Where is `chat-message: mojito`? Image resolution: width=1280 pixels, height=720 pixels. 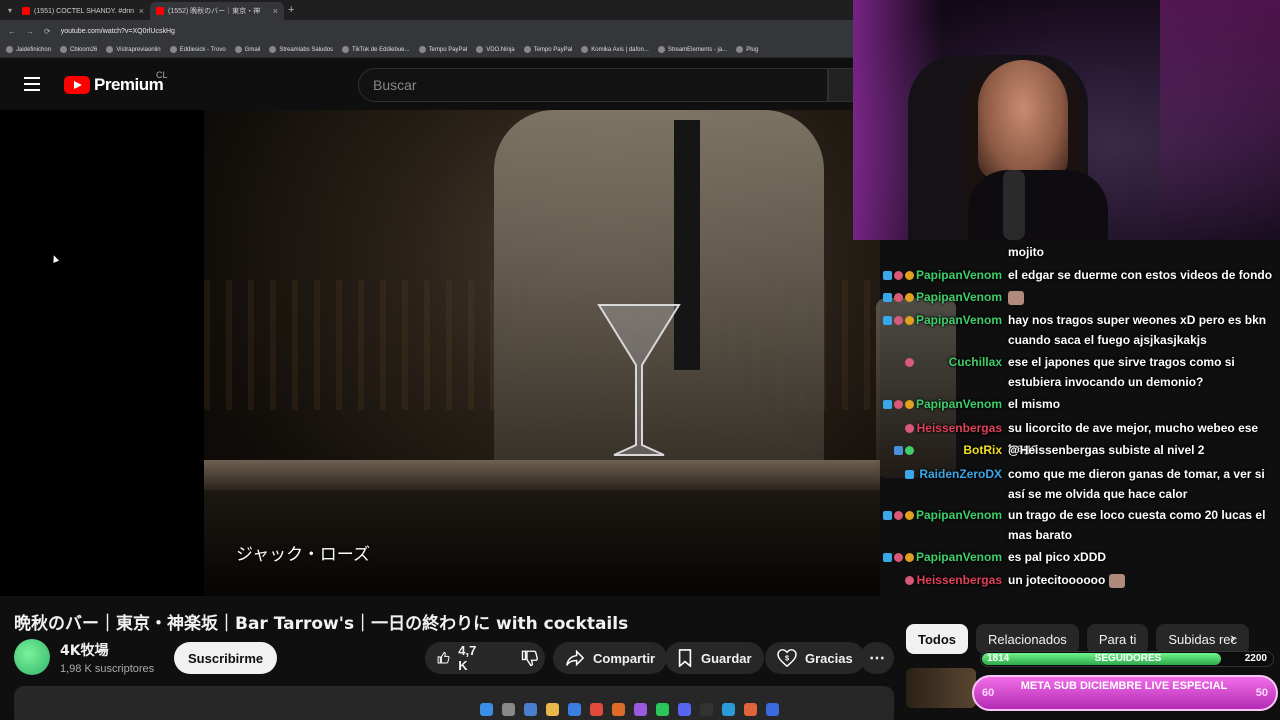
chat-message: mojito is located at coordinates (1078, 252).